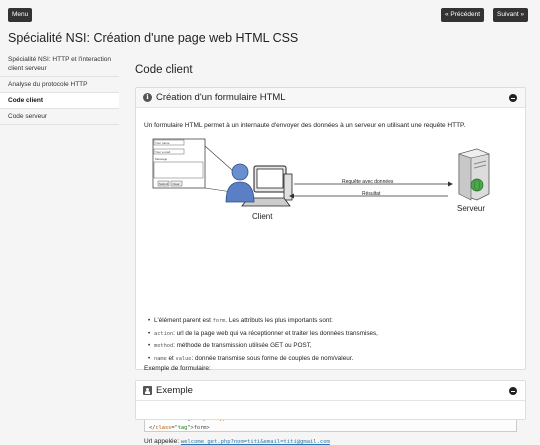 Image resolution: width=540 pixels, height=445 pixels. What do you see at coordinates (162, 152) in the screenshot?
I see `form-field-email: Your e-mail` at bounding box center [162, 152].